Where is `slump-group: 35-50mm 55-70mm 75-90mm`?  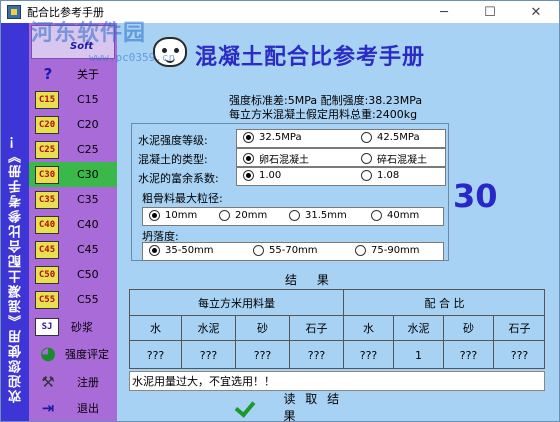
slump-group: 35-50mm 55-70mm 75-90mm is located at coordinates (293, 251).